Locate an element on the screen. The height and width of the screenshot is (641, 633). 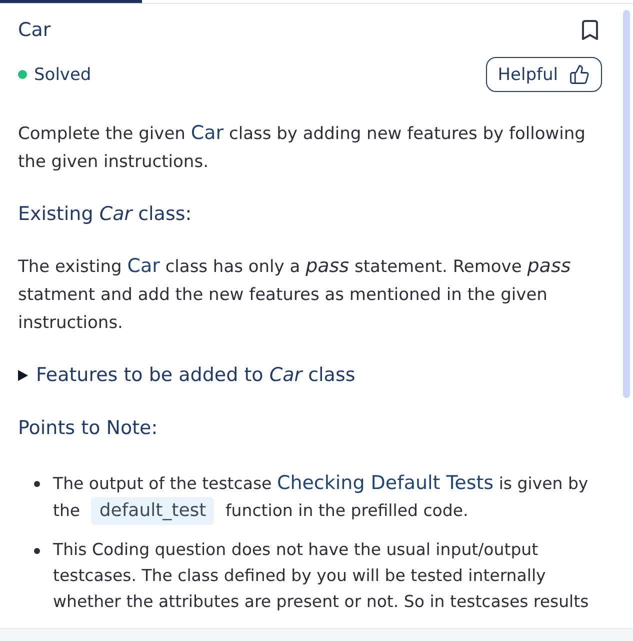
disclosure-toggle: Features to be added to Car class is located at coordinates (310, 375).